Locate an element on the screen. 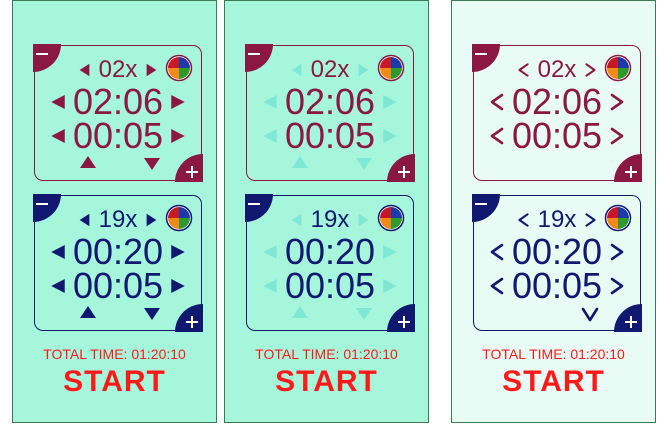 This screenshot has height=425, width=659. chevron-down-icon is located at coordinates (590, 314).